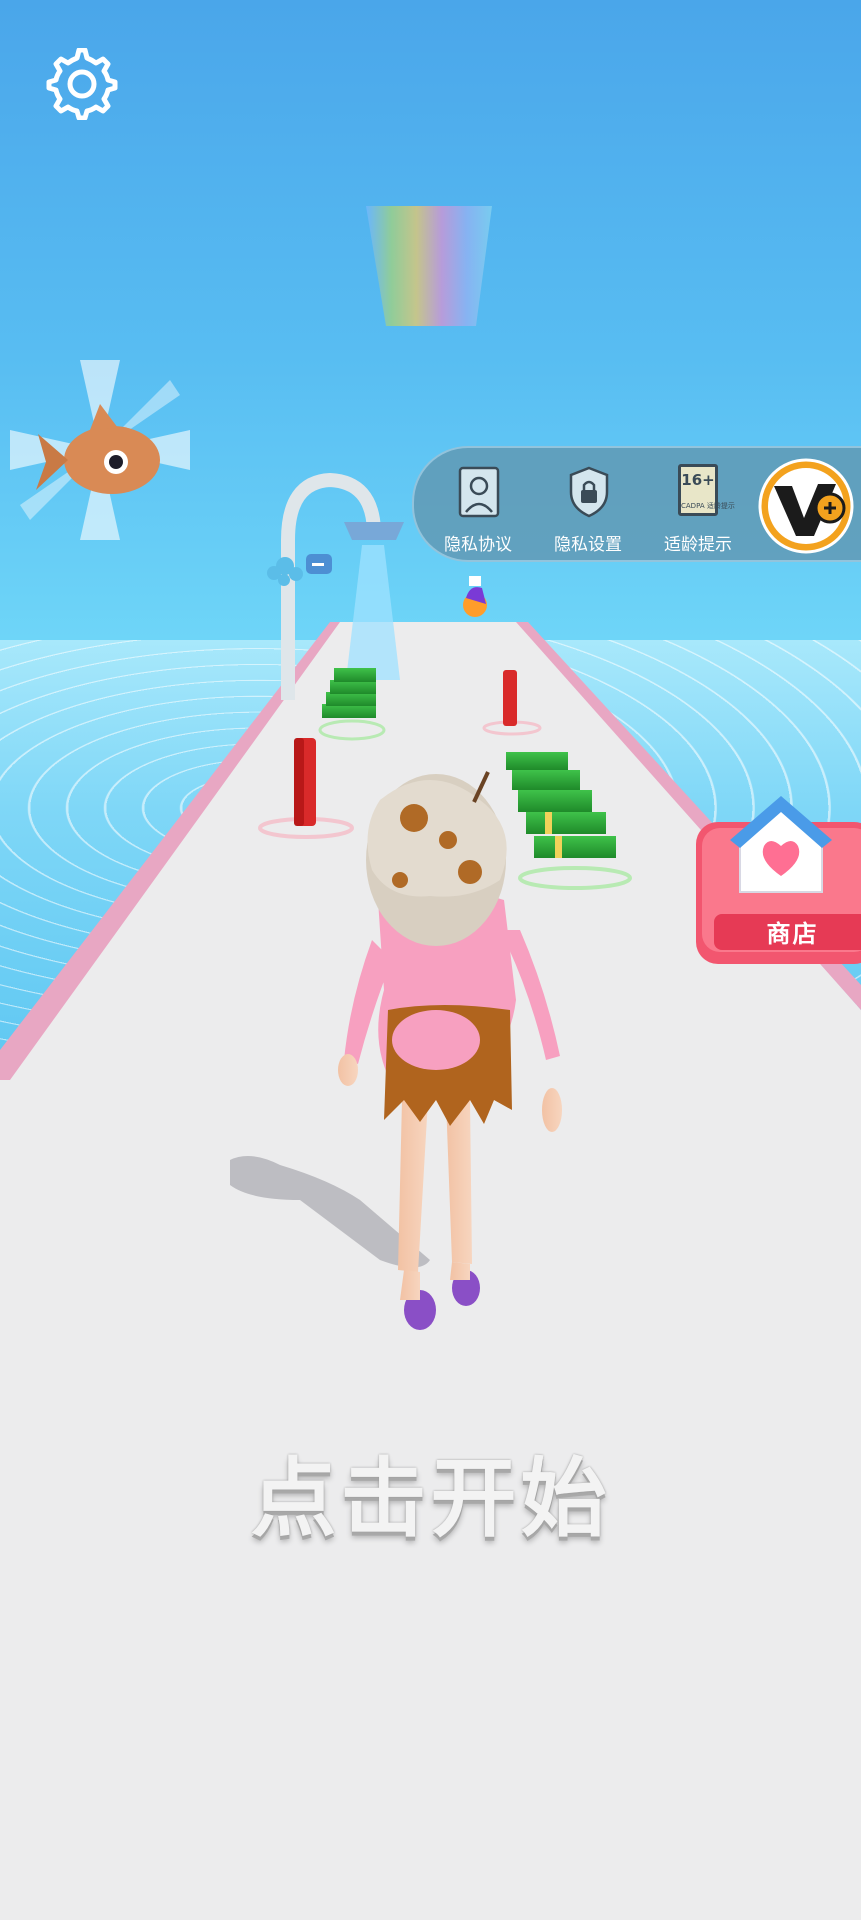  Describe the element at coordinates (430, 1490) in the screenshot. I see `tap-to-start-prompt: 点击开始` at that location.